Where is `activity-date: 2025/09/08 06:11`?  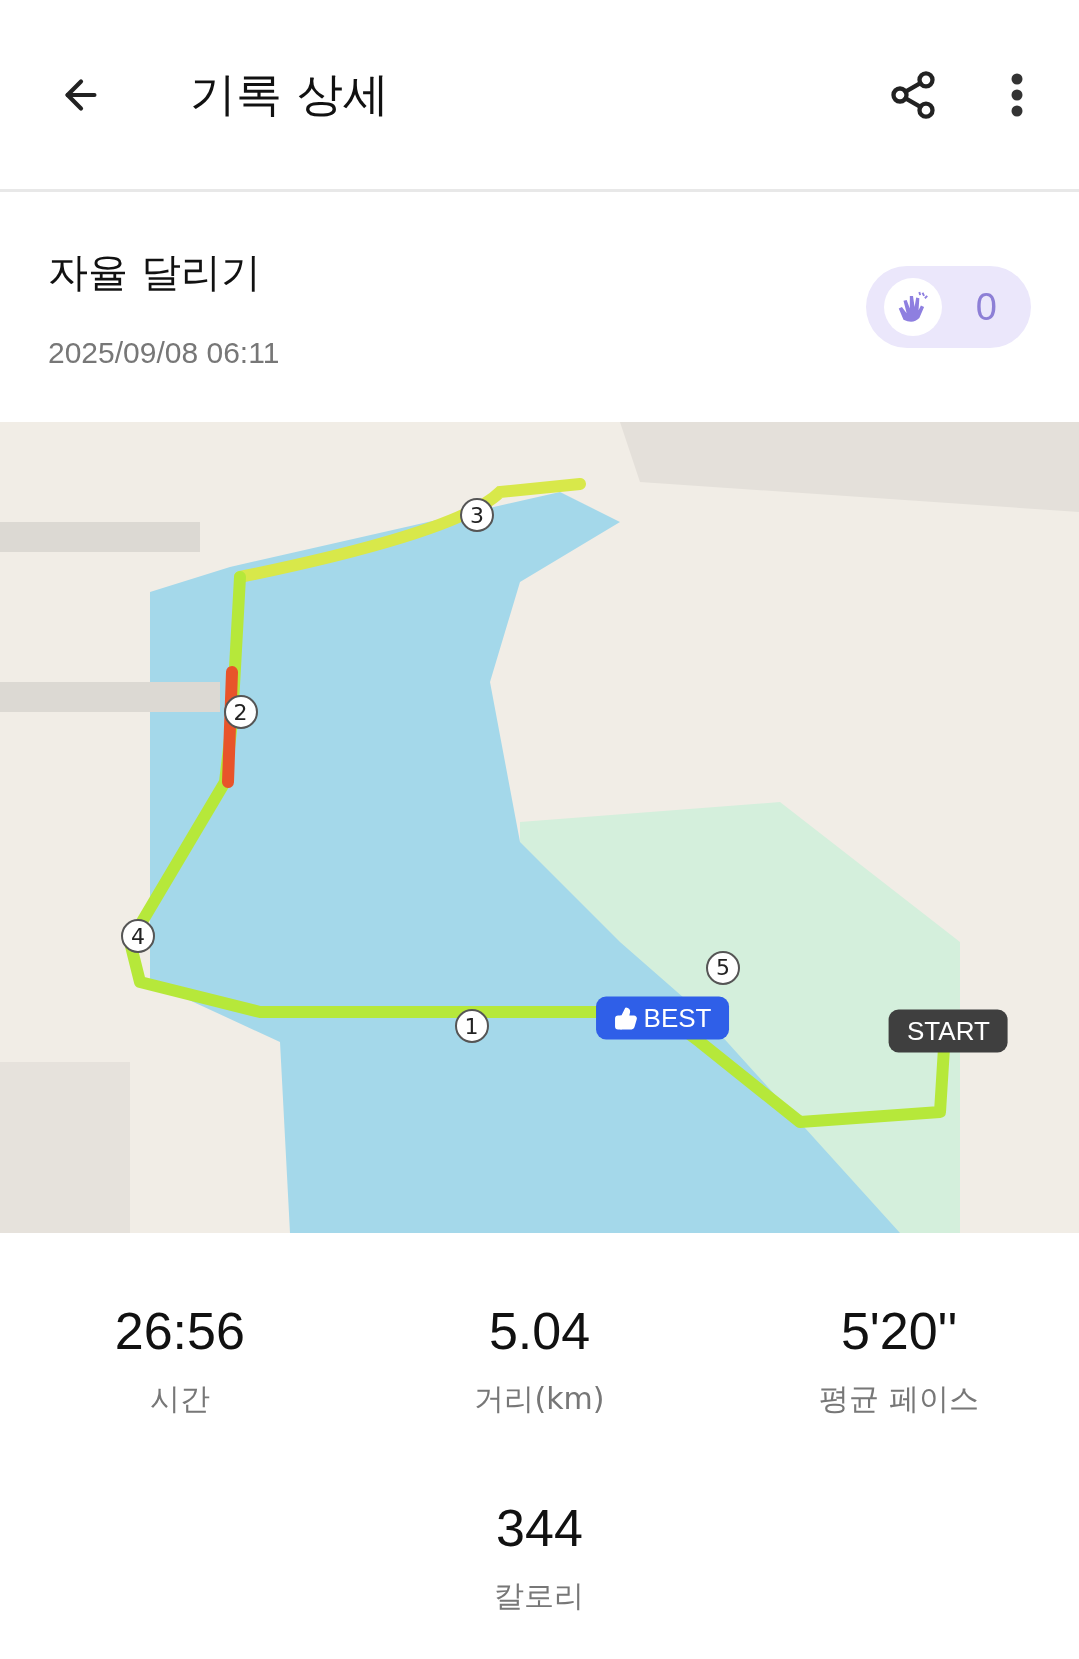 activity-date: 2025/09/08 06:11 is located at coordinates (164, 352).